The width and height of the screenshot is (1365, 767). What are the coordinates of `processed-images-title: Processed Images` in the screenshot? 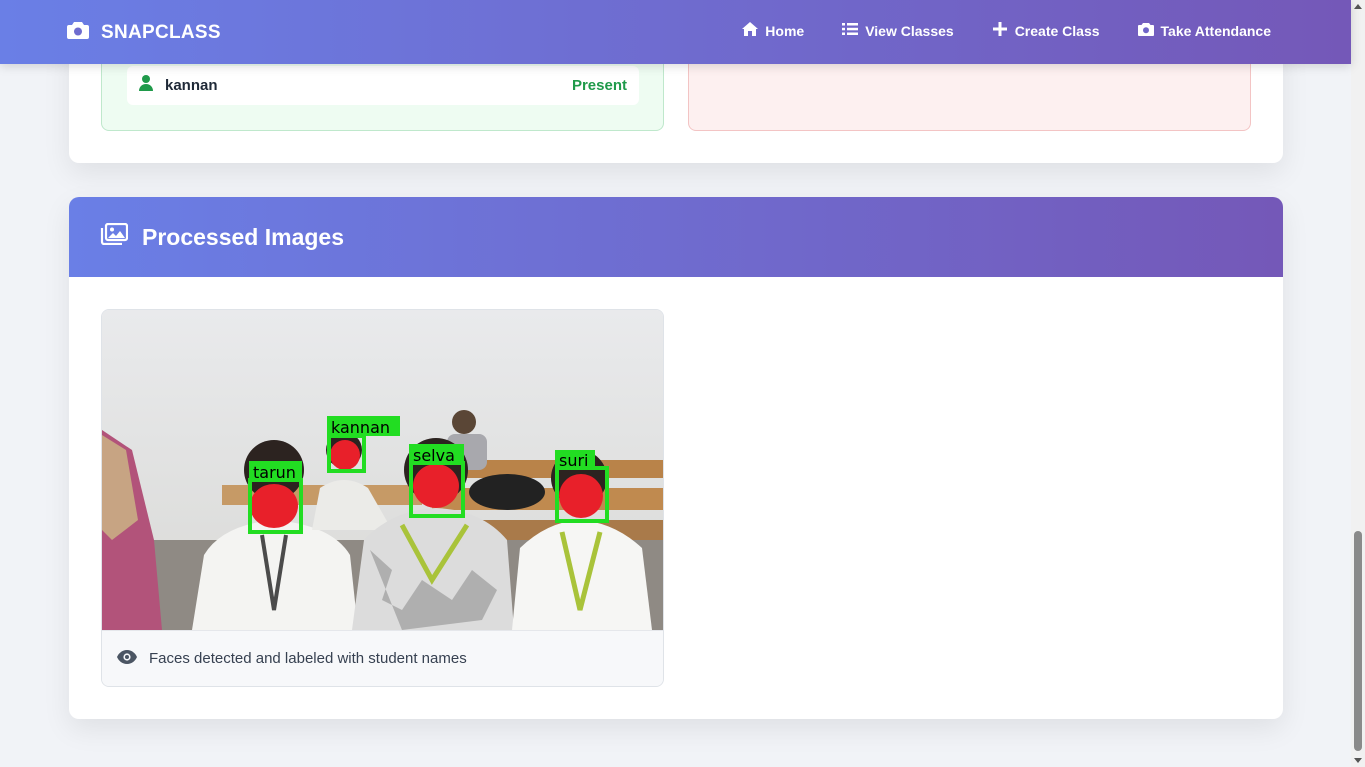 It's located at (243, 236).